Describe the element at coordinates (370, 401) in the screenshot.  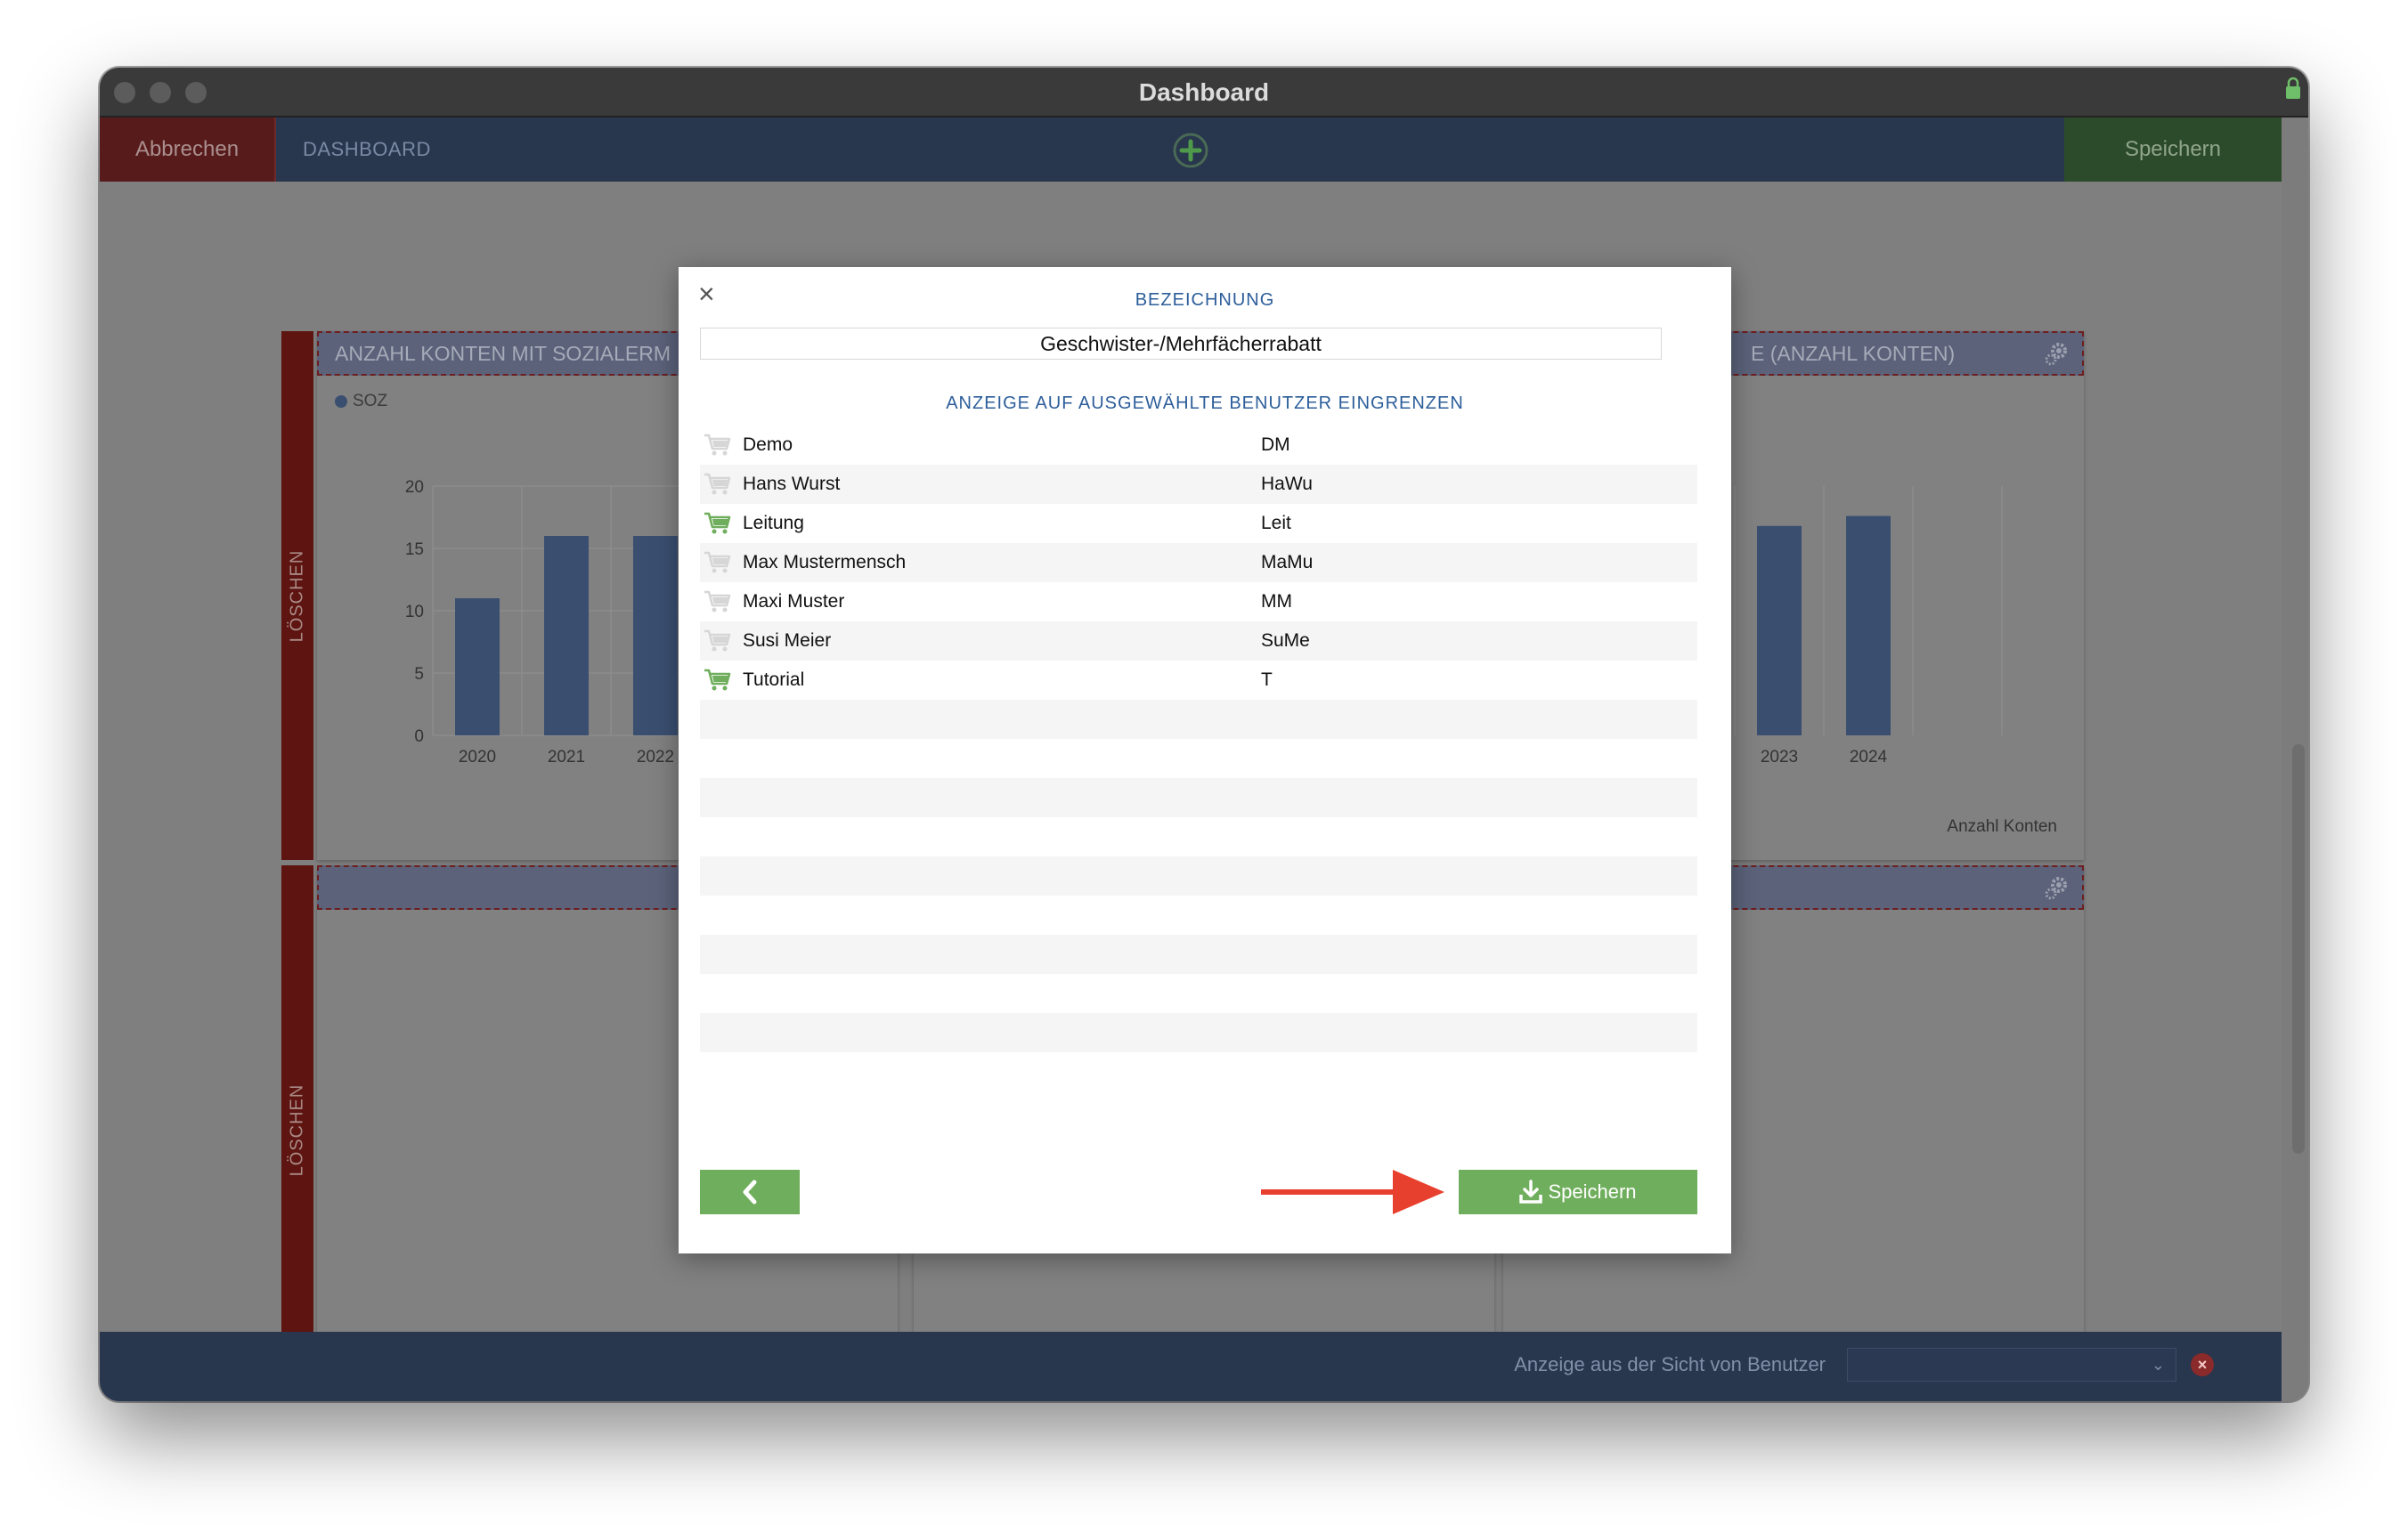
I see `legend-label: SOZ` at that location.